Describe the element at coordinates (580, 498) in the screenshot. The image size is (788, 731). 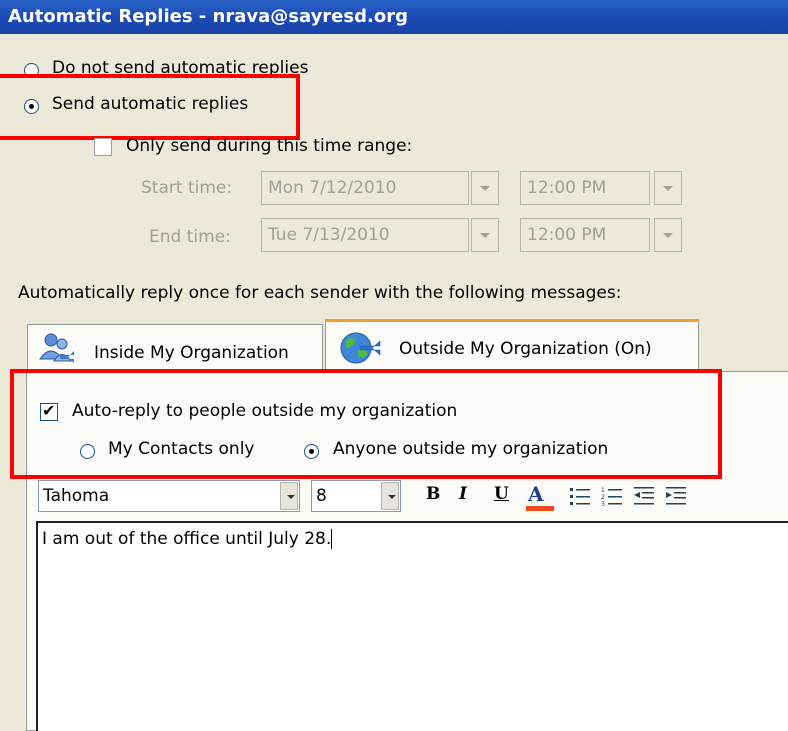
I see `bullets-icon` at that location.